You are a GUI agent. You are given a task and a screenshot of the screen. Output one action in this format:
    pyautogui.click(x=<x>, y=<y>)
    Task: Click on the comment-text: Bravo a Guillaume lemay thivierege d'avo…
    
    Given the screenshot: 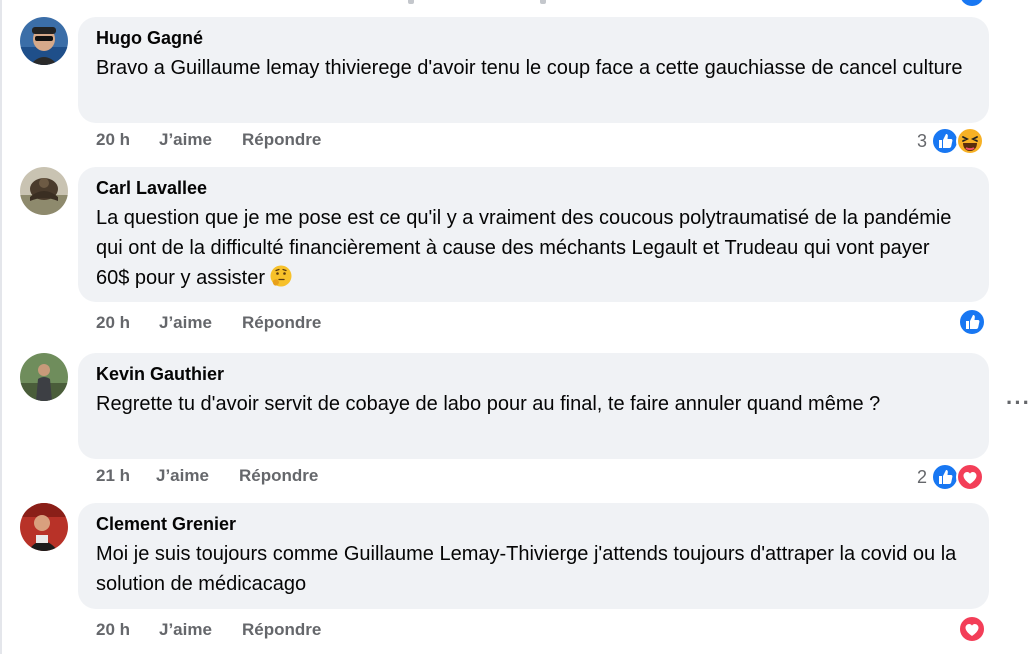 What is the action you would take?
    pyautogui.click(x=529, y=68)
    